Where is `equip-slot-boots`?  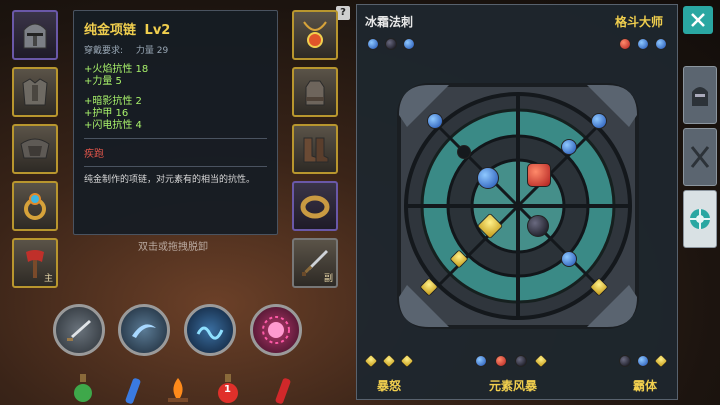 equip-slot-boots is located at coordinates (315, 149).